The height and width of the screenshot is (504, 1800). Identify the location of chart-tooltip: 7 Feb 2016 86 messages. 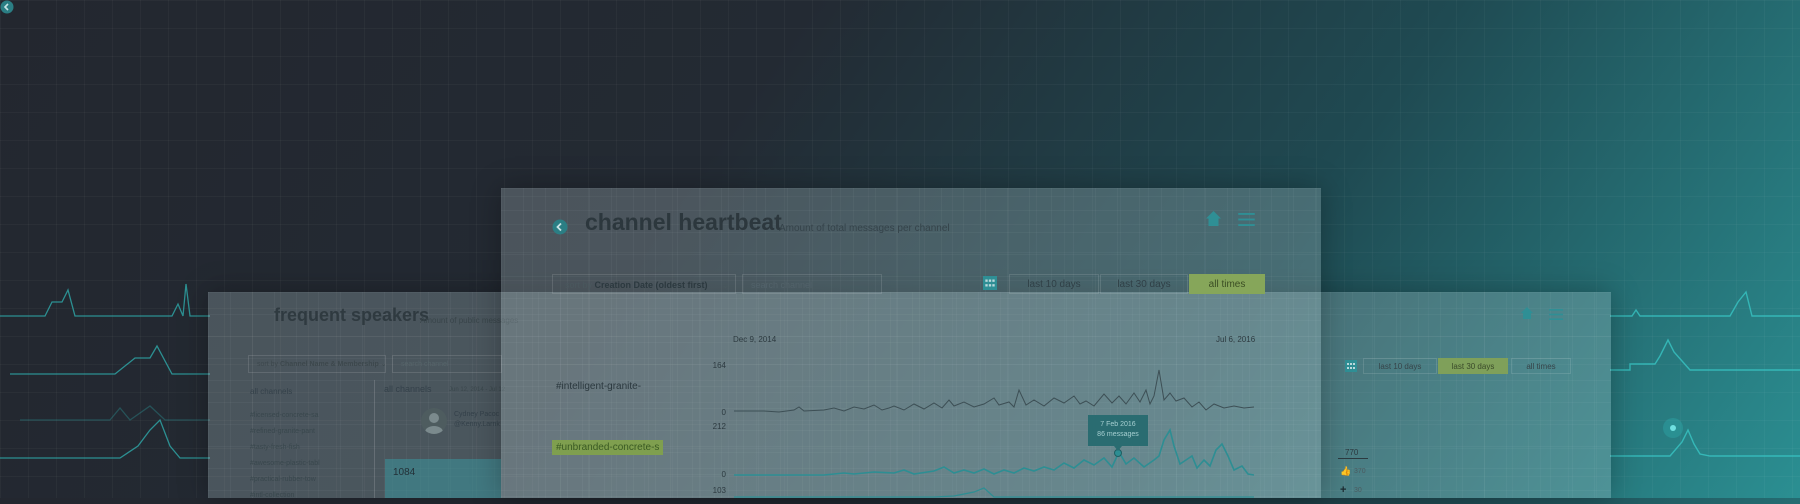
(1118, 433).